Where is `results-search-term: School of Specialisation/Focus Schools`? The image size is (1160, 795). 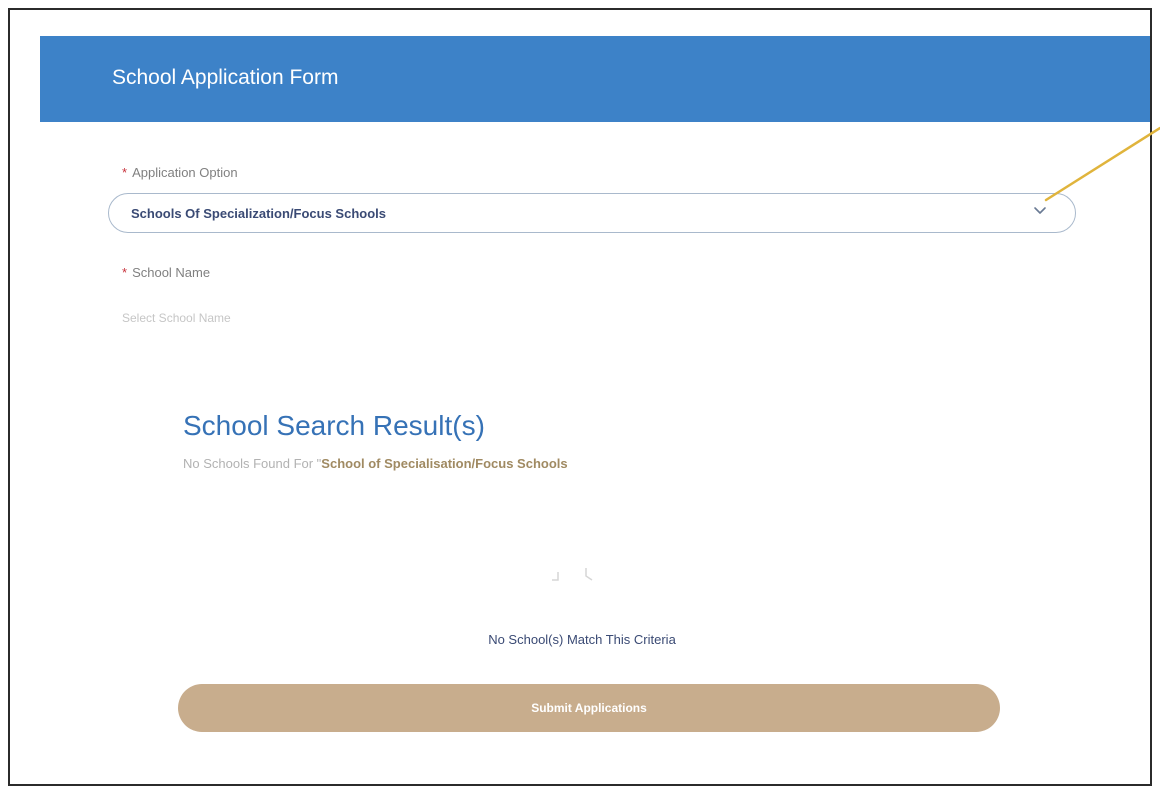
results-search-term: School of Specialisation/Focus Schools is located at coordinates (444, 463).